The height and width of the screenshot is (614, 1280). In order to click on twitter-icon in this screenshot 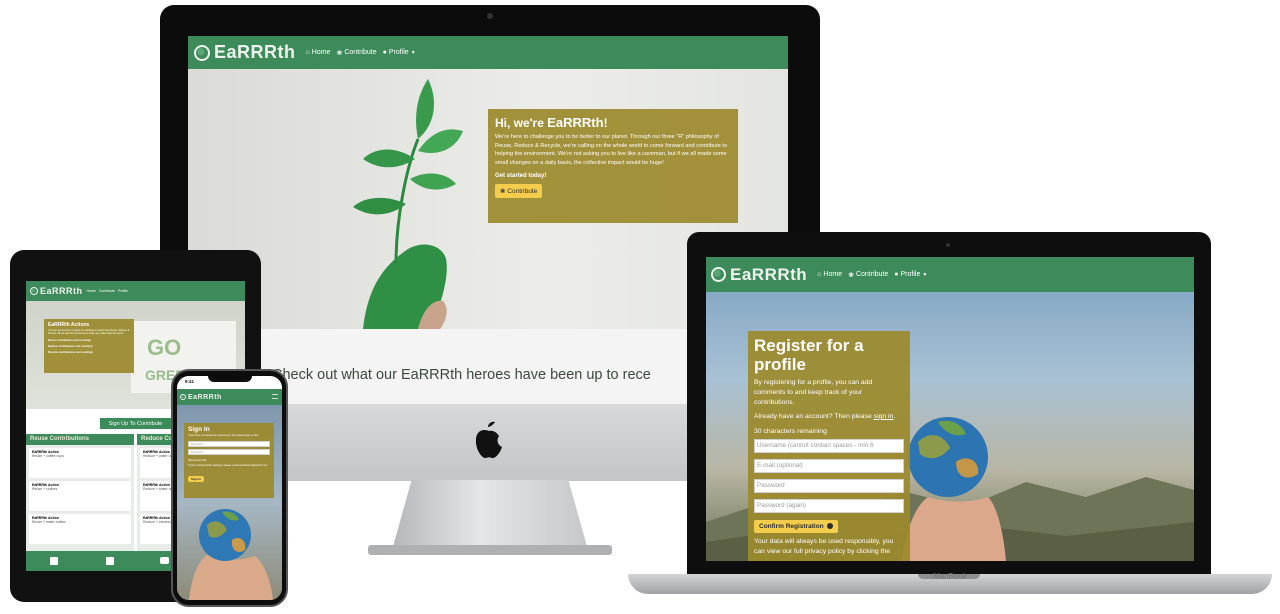, I will do `click(110, 561)`.